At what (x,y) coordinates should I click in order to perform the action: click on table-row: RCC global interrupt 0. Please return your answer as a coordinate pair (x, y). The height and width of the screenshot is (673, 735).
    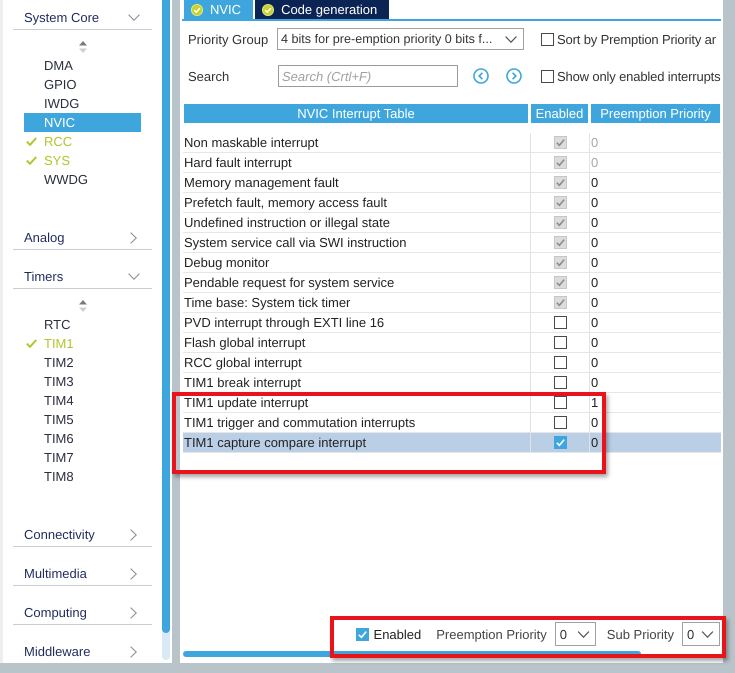
    Looking at the image, I should click on (452, 363).